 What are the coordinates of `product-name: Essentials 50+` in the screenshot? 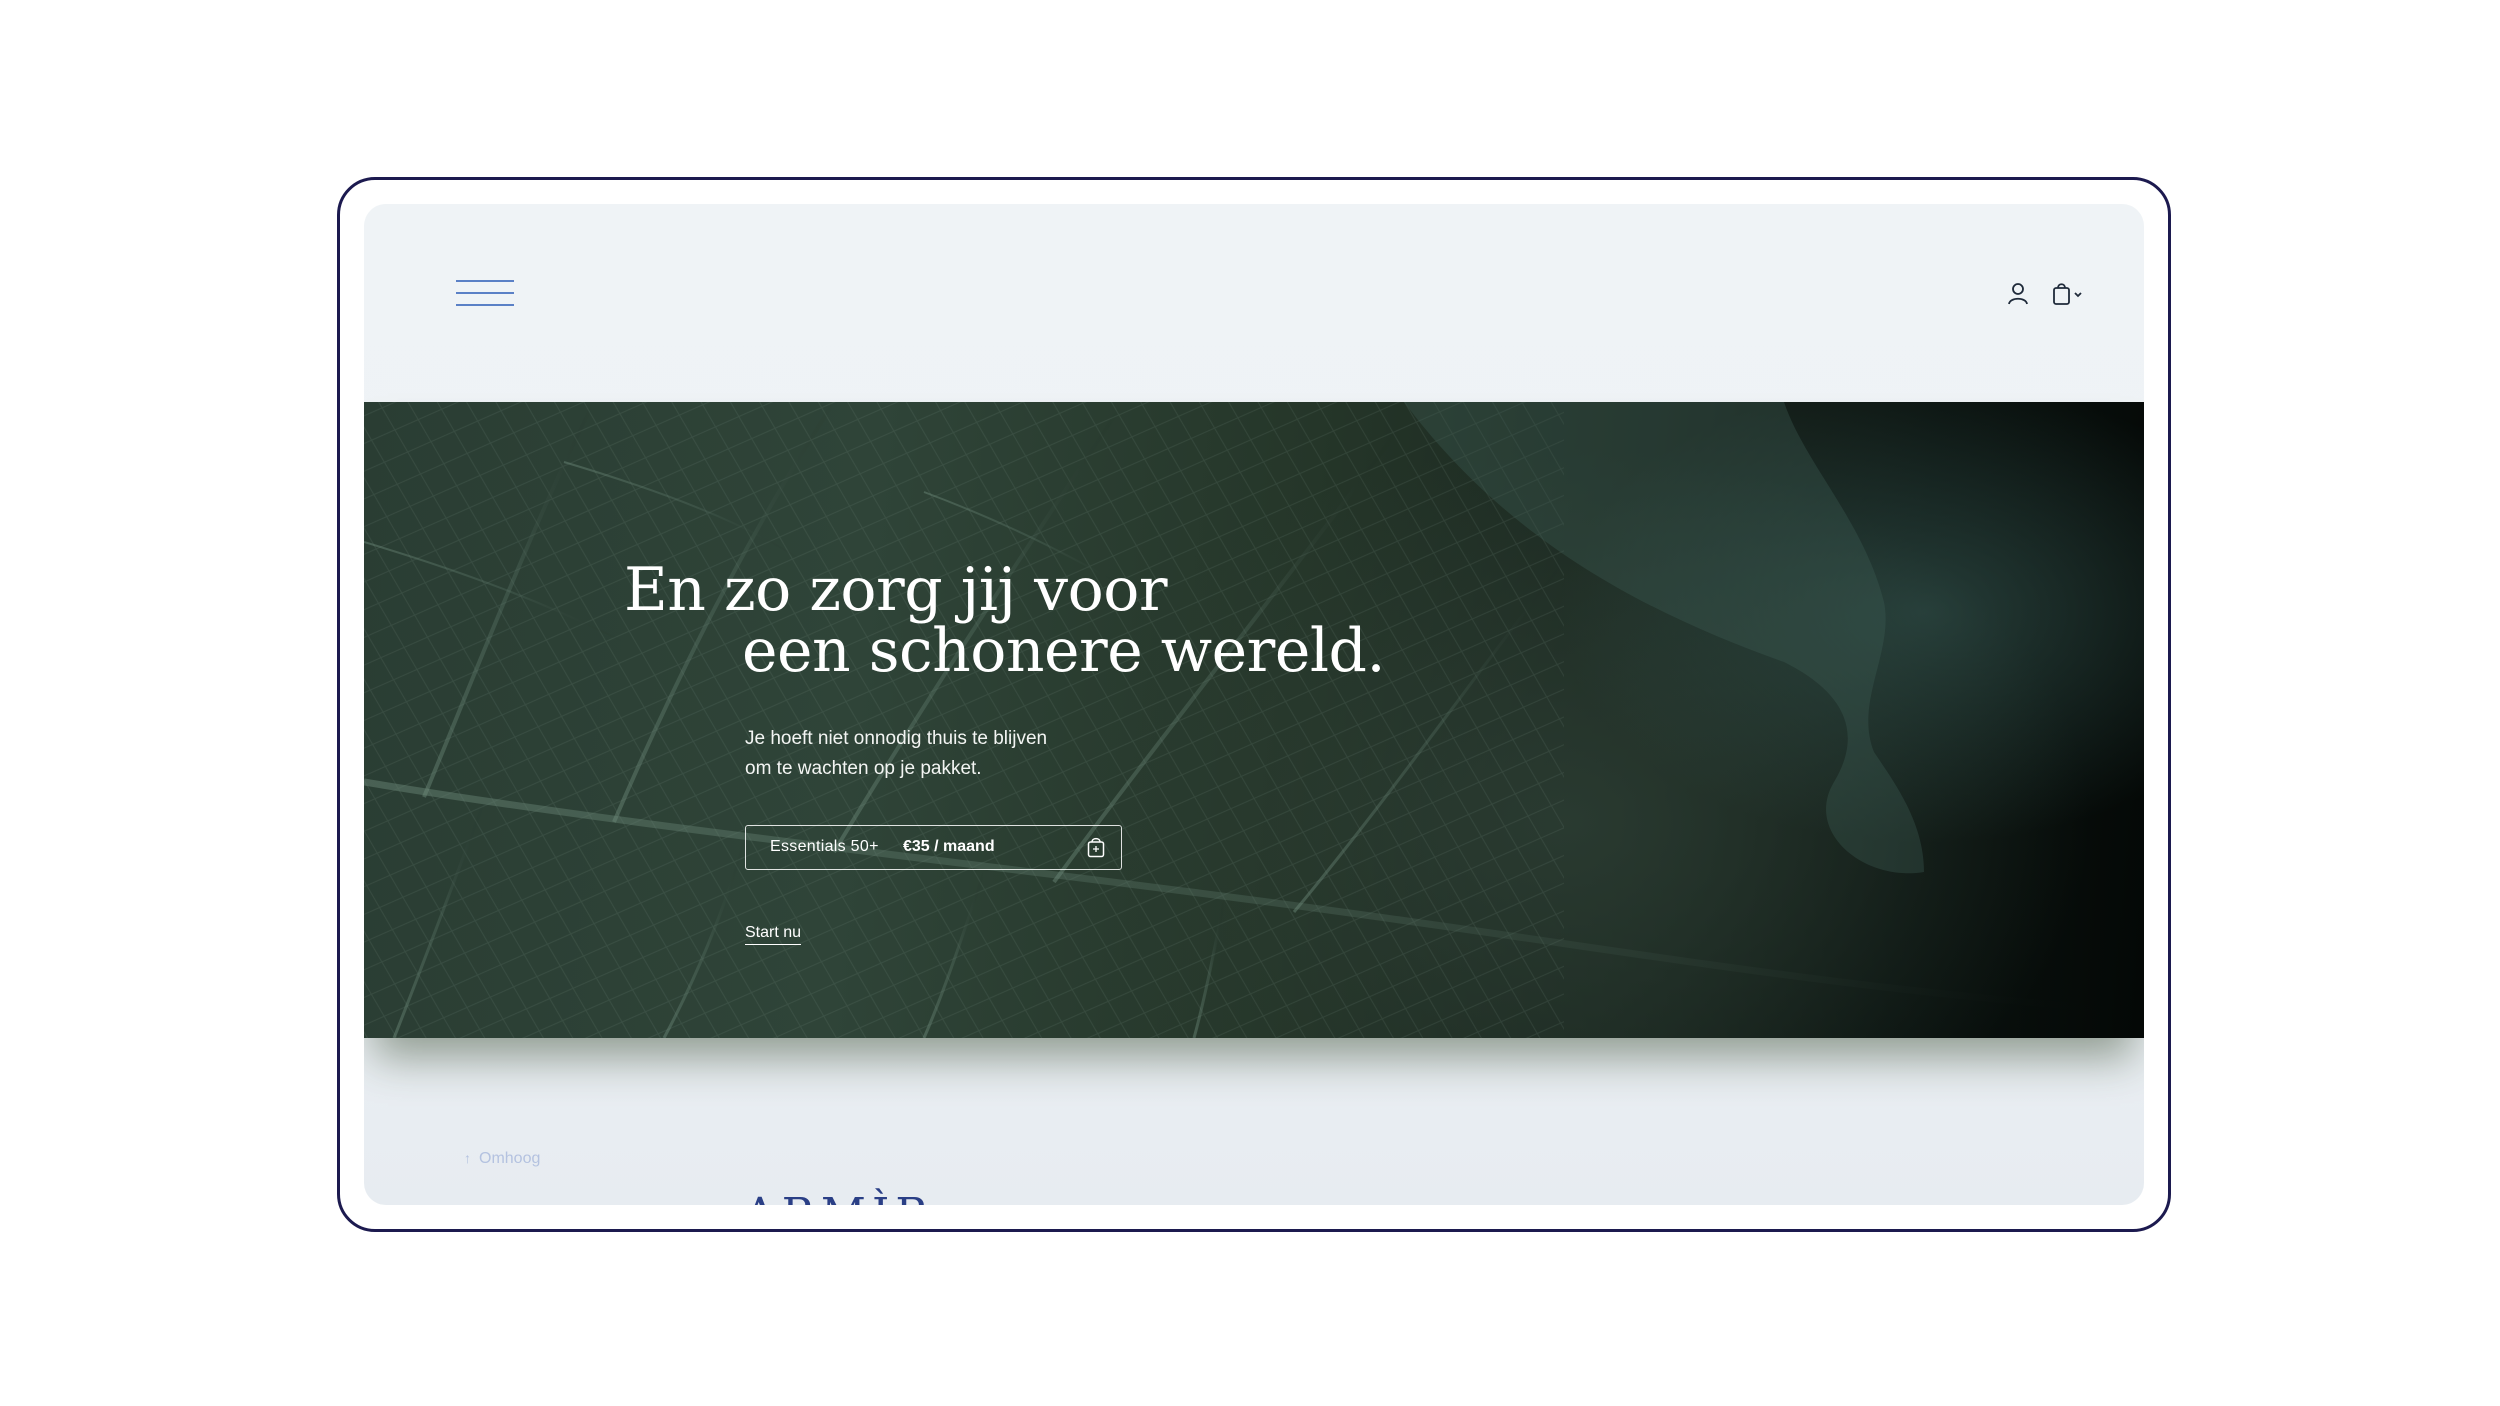 It's located at (824, 846).